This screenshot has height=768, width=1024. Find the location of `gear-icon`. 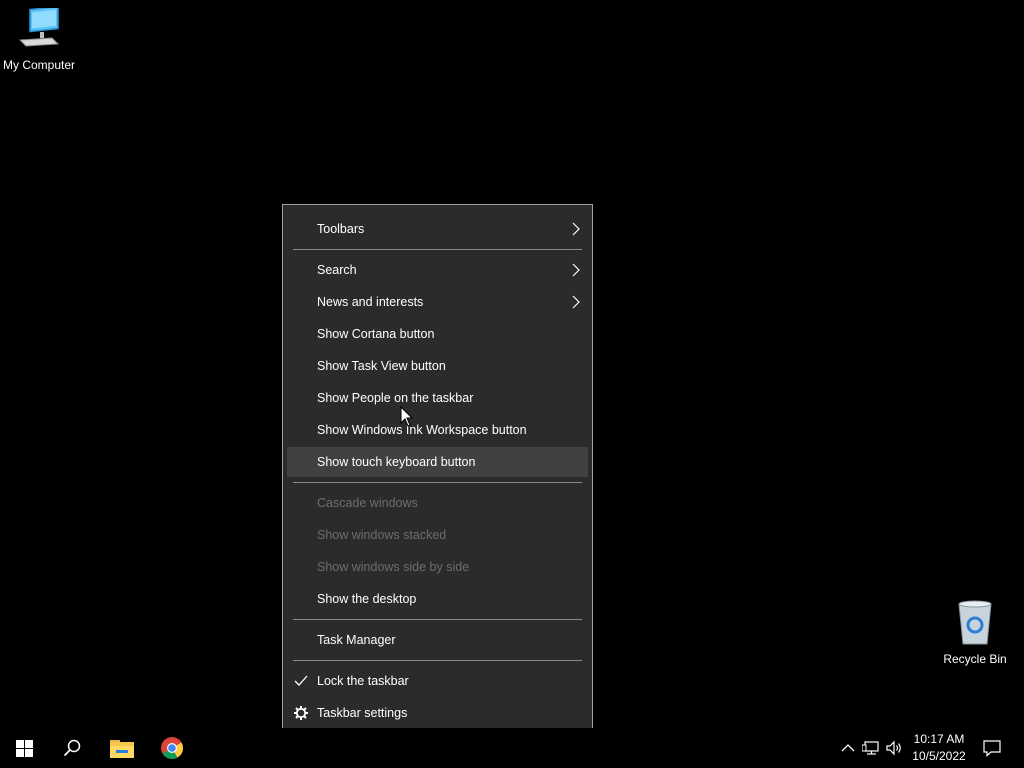

gear-icon is located at coordinates (301, 713).